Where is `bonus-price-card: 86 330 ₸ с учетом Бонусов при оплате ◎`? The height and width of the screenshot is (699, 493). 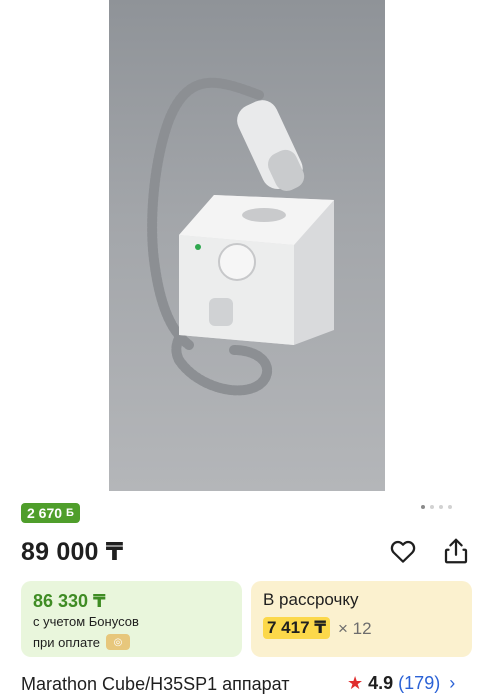 bonus-price-card: 86 330 ₸ с учетом Бонусов при оплате ◎ is located at coordinates (131, 619).